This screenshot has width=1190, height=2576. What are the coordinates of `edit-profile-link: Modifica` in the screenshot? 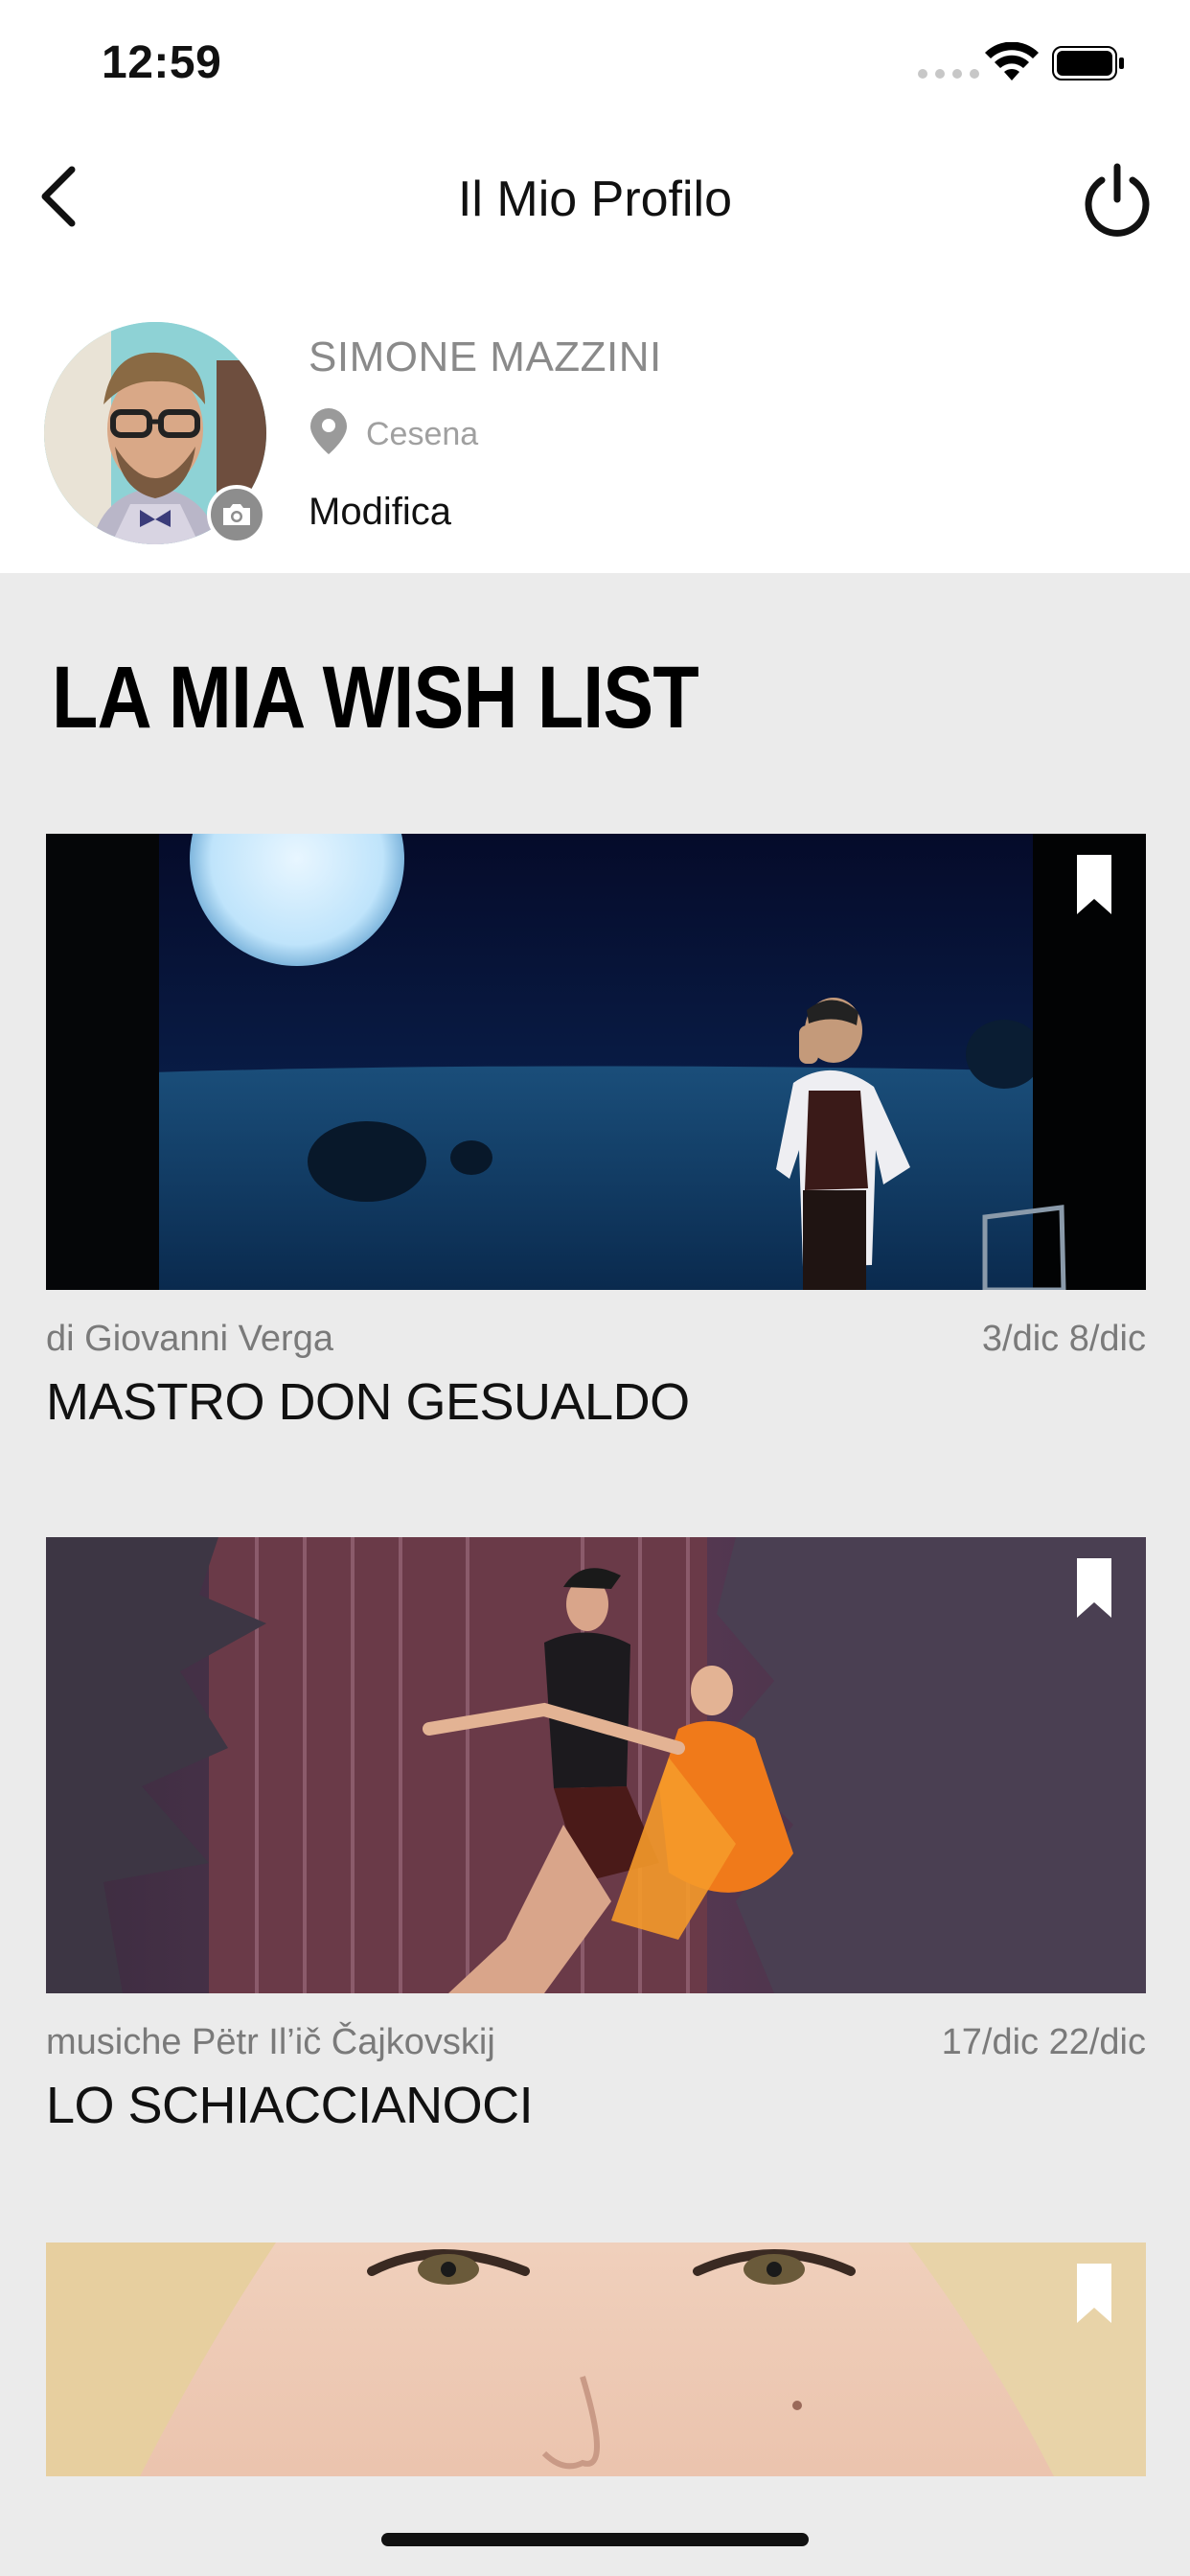 It's located at (380, 512).